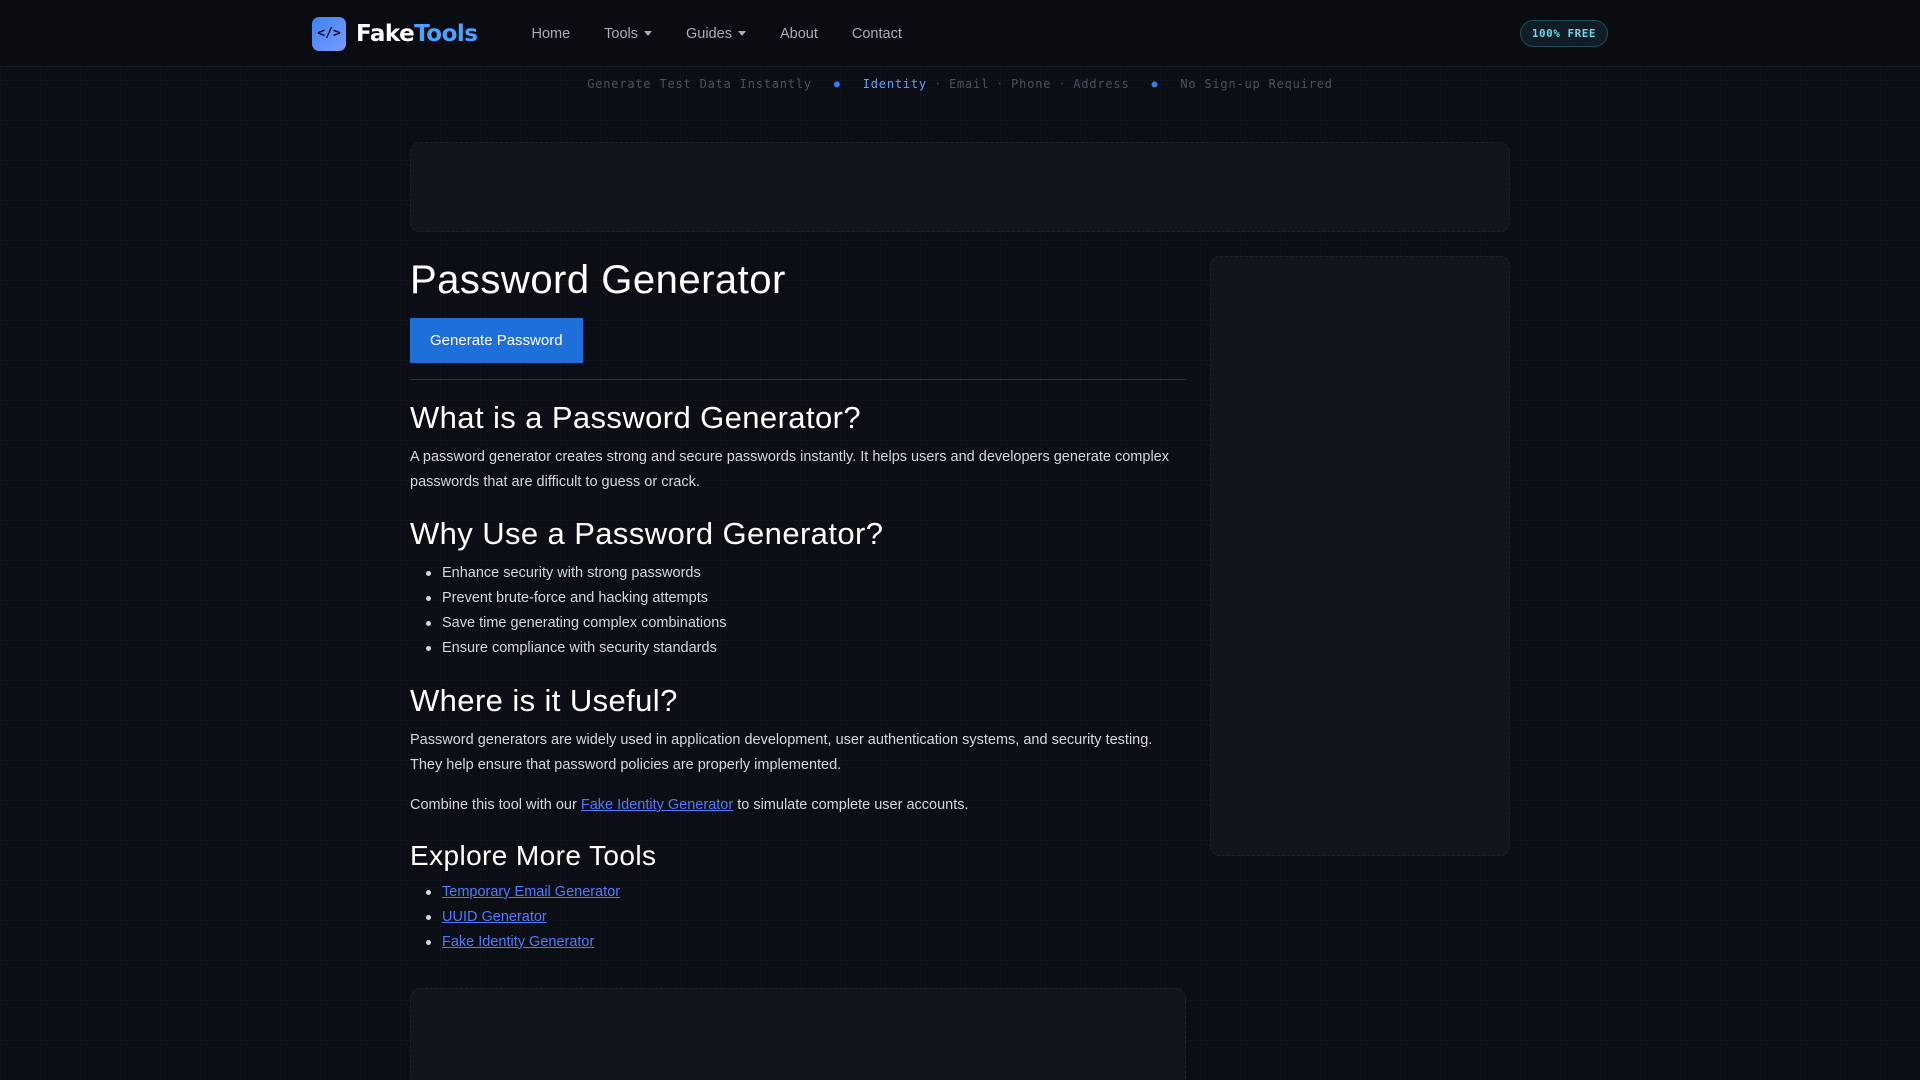 This screenshot has width=1920, height=1080. I want to click on generate-password-button: Generate Password, so click(496, 340).